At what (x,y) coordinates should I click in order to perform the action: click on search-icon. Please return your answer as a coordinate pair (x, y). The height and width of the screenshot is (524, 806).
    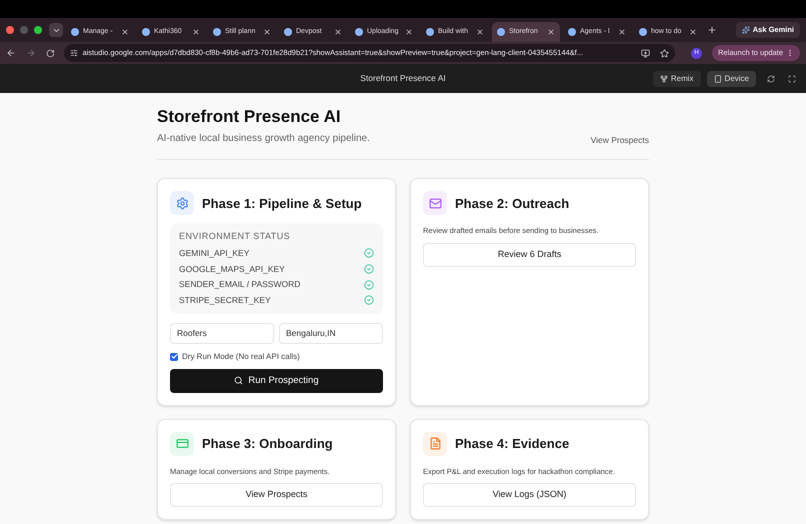
    Looking at the image, I should click on (239, 381).